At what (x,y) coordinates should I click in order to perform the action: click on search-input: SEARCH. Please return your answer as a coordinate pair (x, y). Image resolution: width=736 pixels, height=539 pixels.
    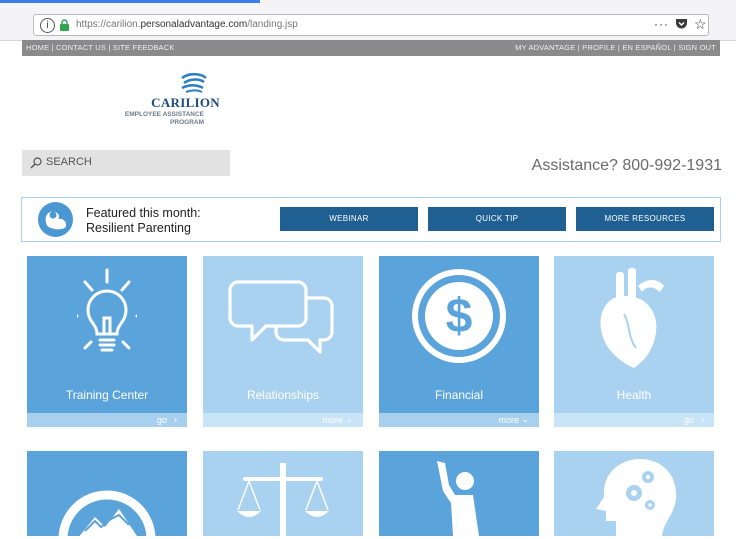
    Looking at the image, I should click on (126, 163).